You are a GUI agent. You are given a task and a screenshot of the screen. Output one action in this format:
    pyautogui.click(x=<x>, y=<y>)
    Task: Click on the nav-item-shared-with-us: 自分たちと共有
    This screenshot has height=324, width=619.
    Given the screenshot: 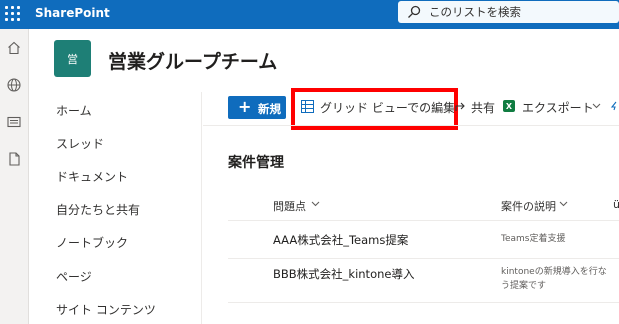 What is the action you would take?
    pyautogui.click(x=98, y=209)
    